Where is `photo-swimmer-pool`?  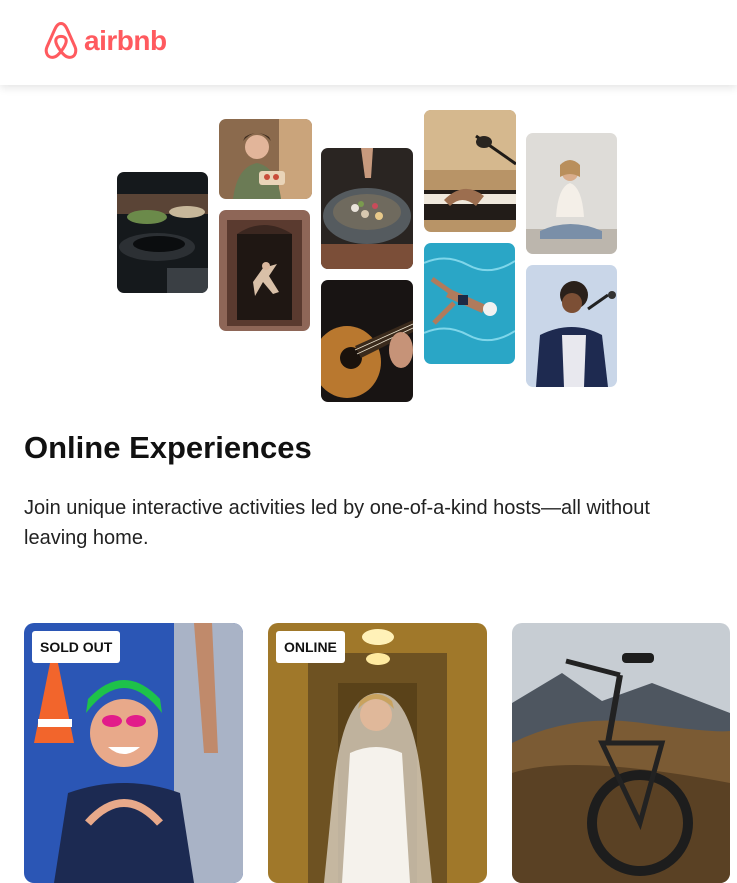
photo-swimmer-pool is located at coordinates (469, 303).